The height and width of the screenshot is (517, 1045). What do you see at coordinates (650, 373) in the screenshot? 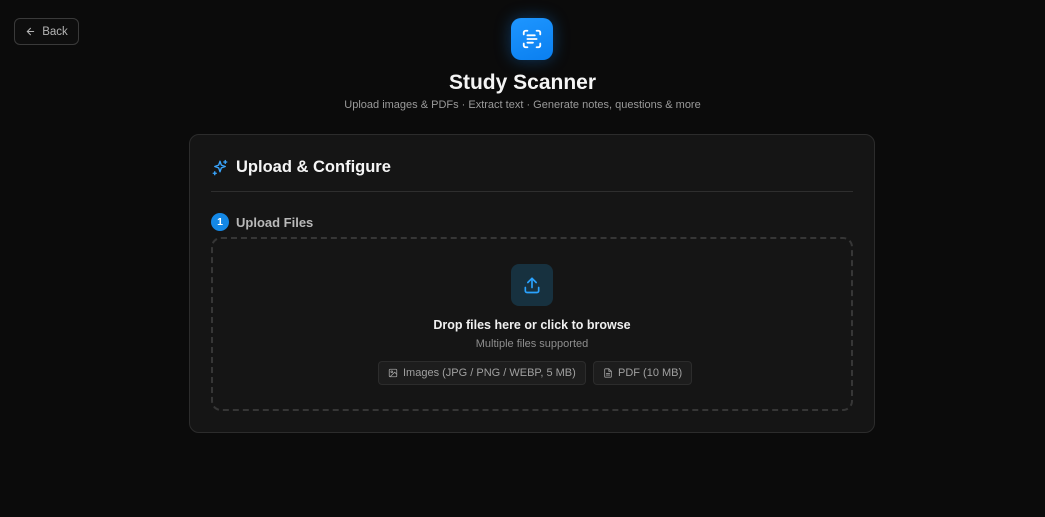
I see `chip-pdf-label: PDF (10 MB)` at bounding box center [650, 373].